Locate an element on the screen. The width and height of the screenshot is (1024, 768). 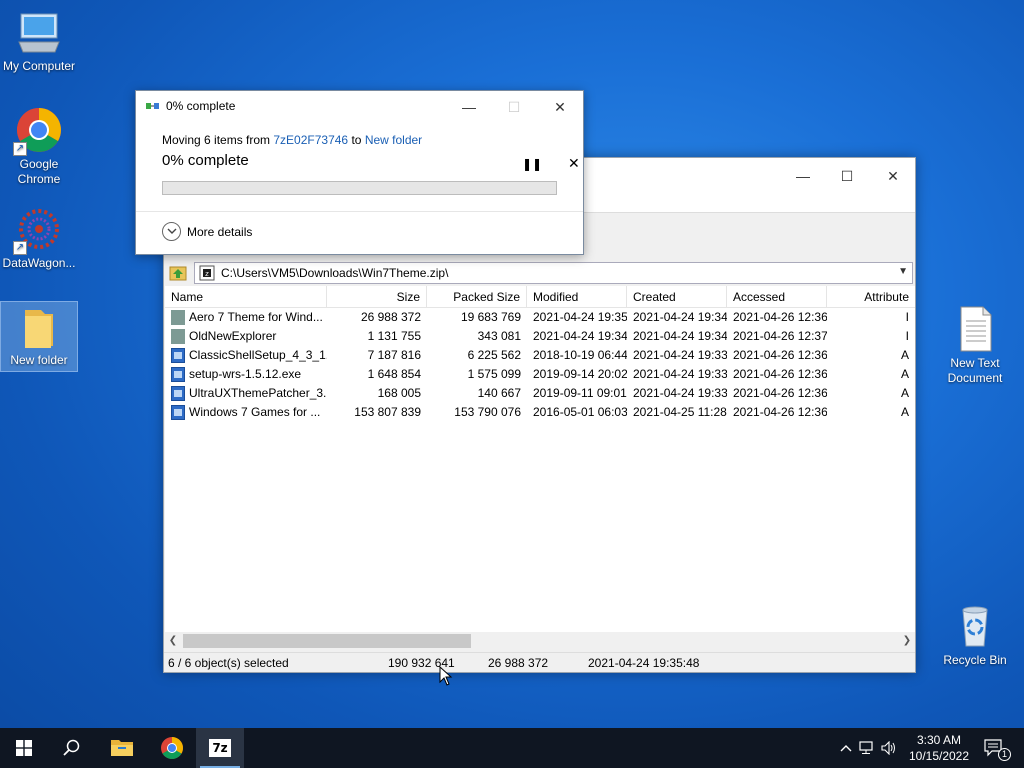
column-header-name: Name is located at coordinates (246, 296).